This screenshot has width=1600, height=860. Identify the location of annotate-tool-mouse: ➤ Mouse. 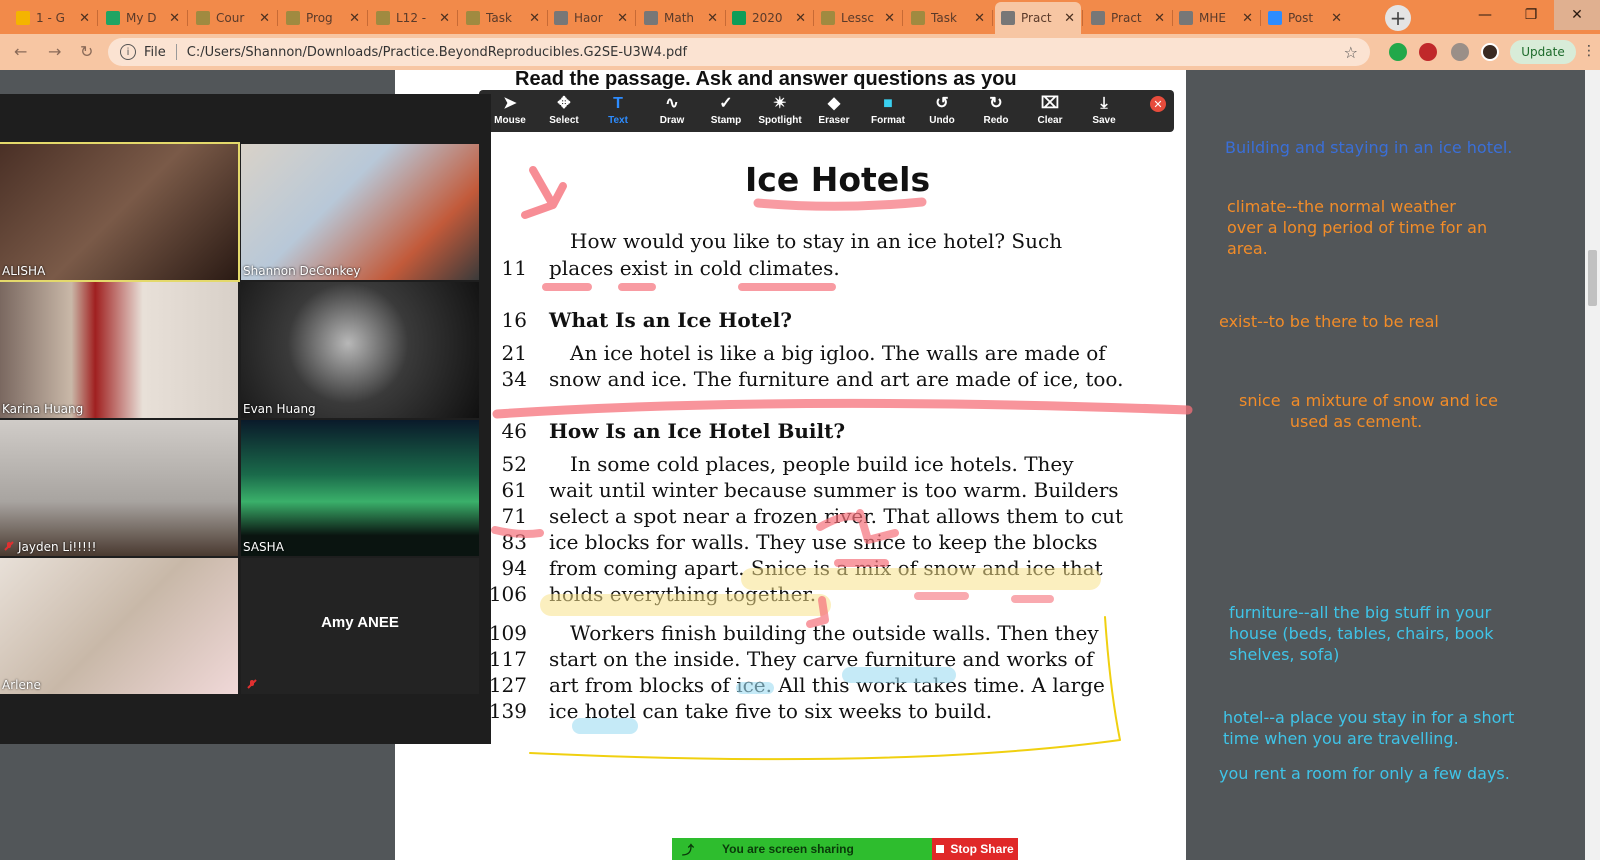
(510, 109).